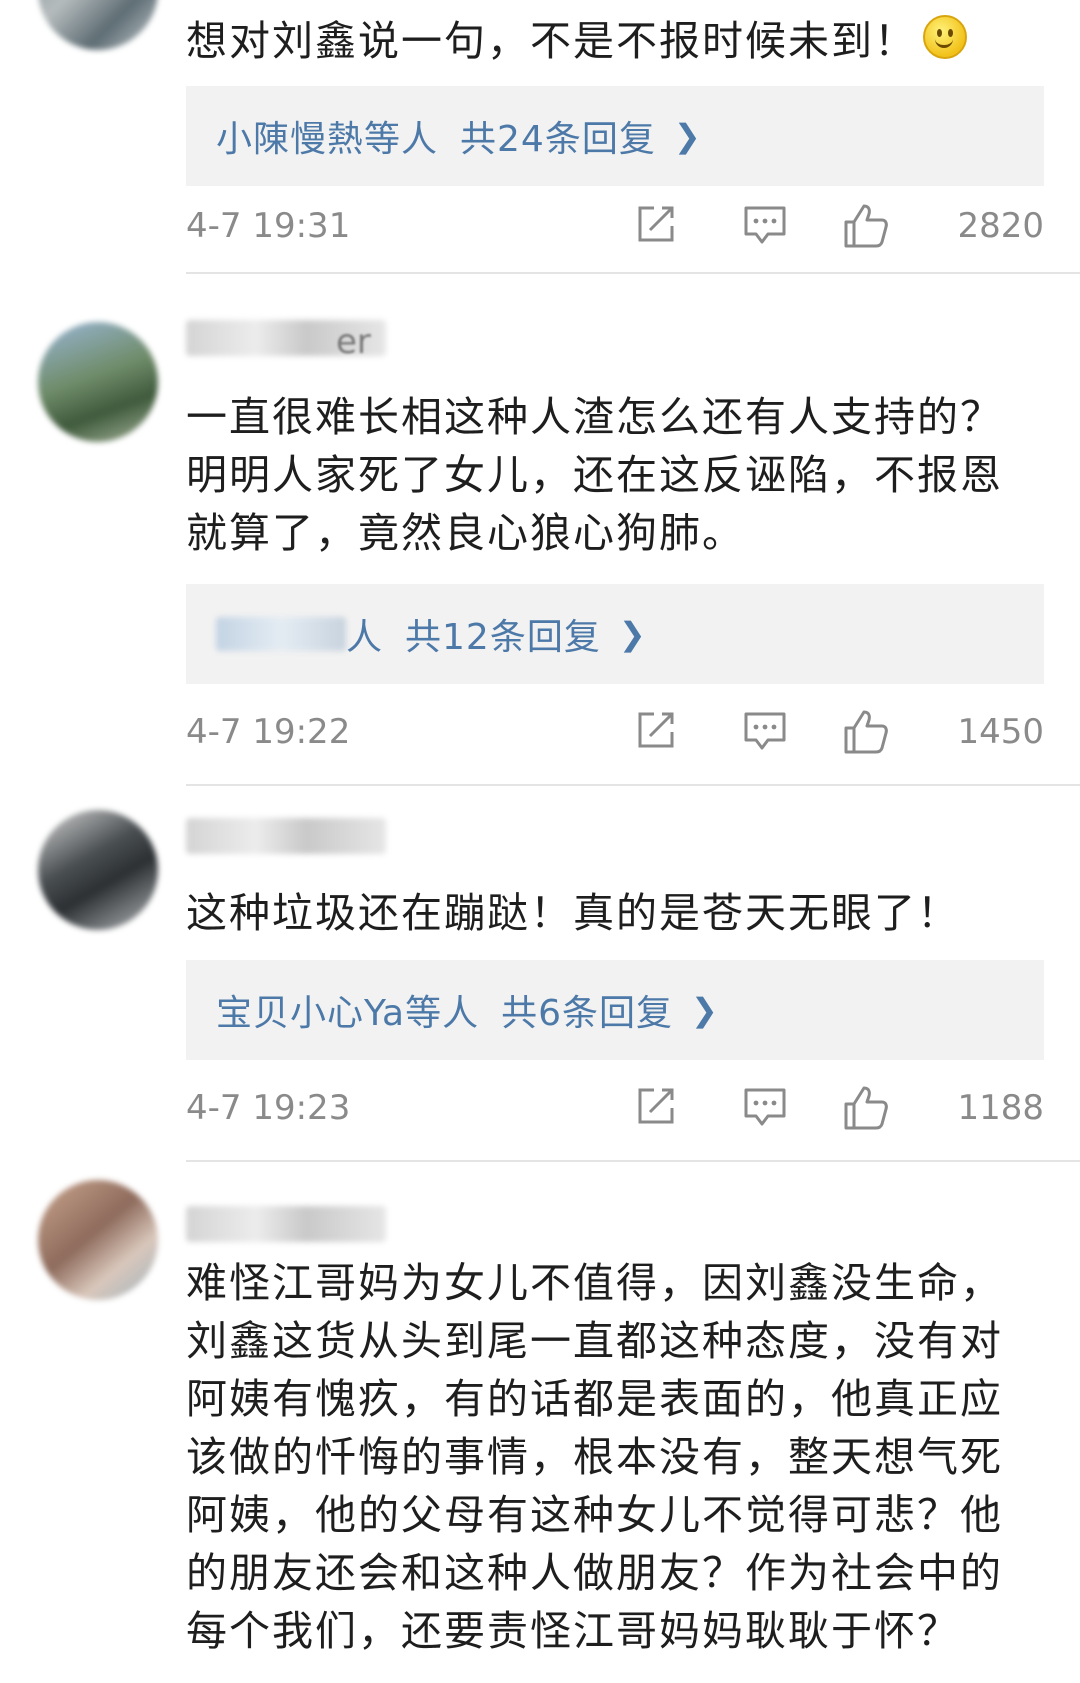  Describe the element at coordinates (353, 342) in the screenshot. I see `username-visible-fragment: er` at that location.